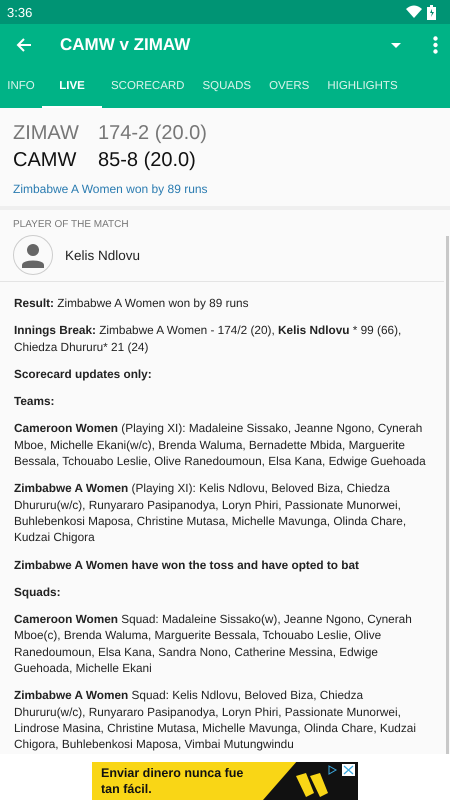 The width and height of the screenshot is (450, 800). I want to click on avatar-icon, so click(33, 255).